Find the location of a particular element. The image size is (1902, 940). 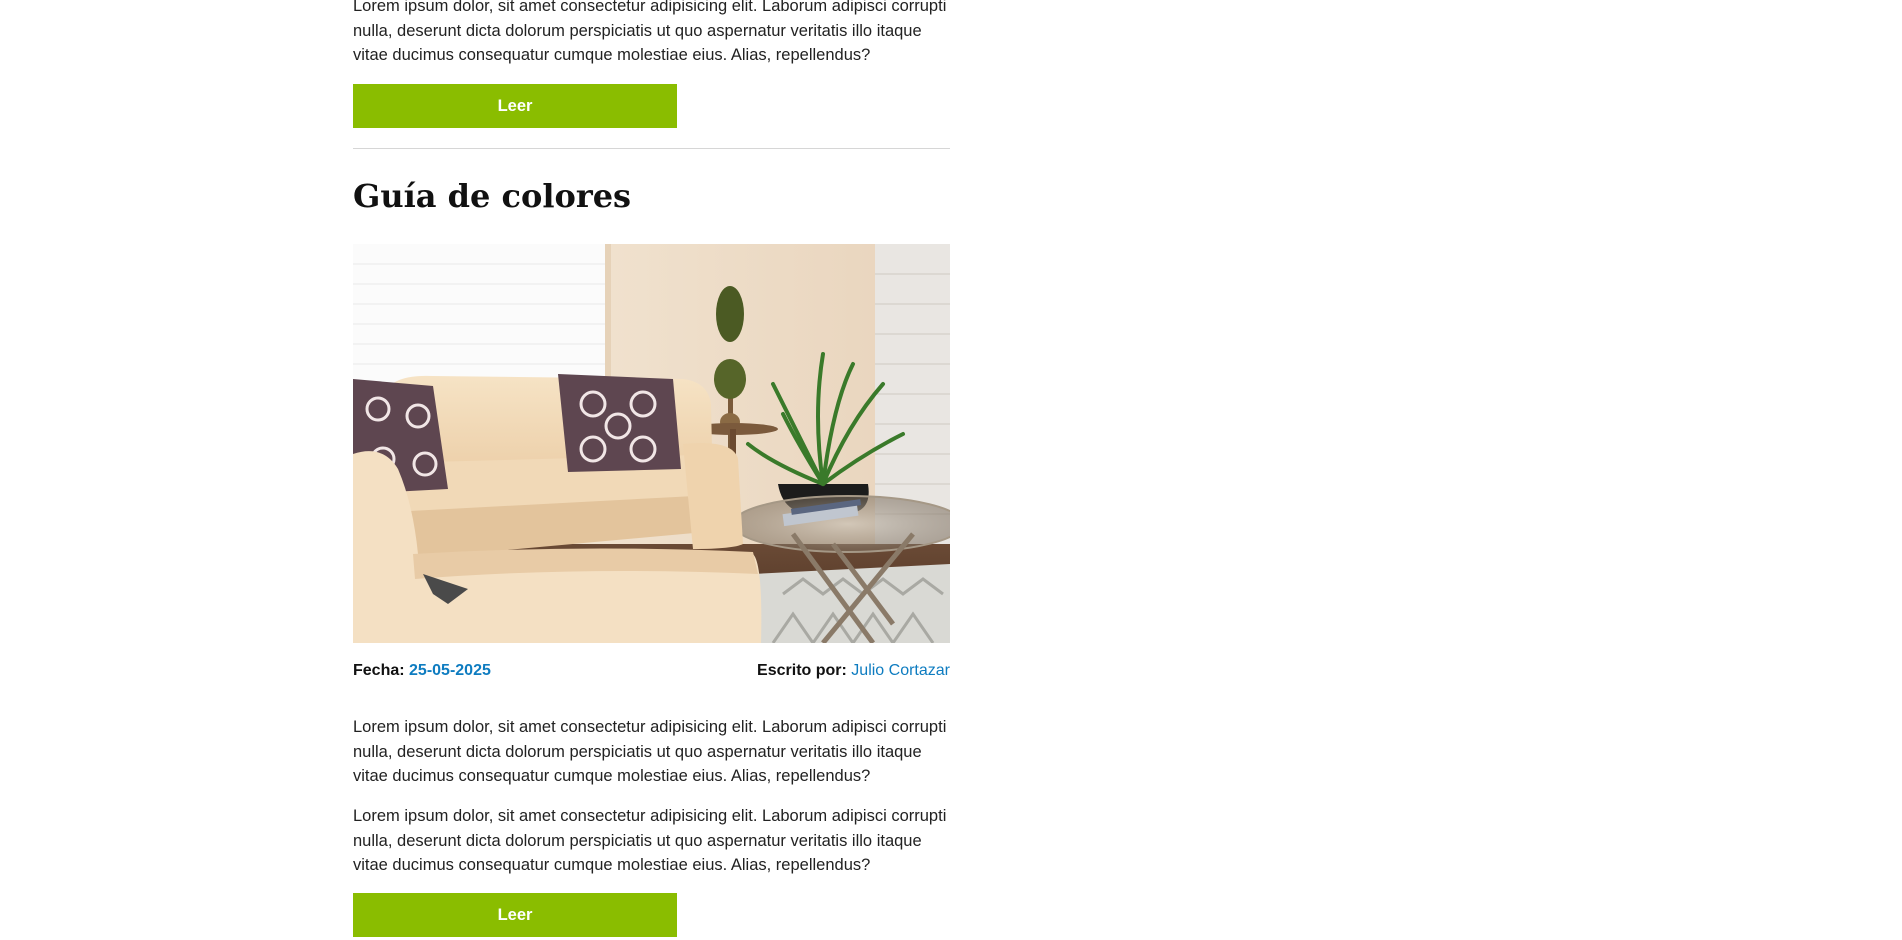

post-title: Guía de colores is located at coordinates (492, 196).